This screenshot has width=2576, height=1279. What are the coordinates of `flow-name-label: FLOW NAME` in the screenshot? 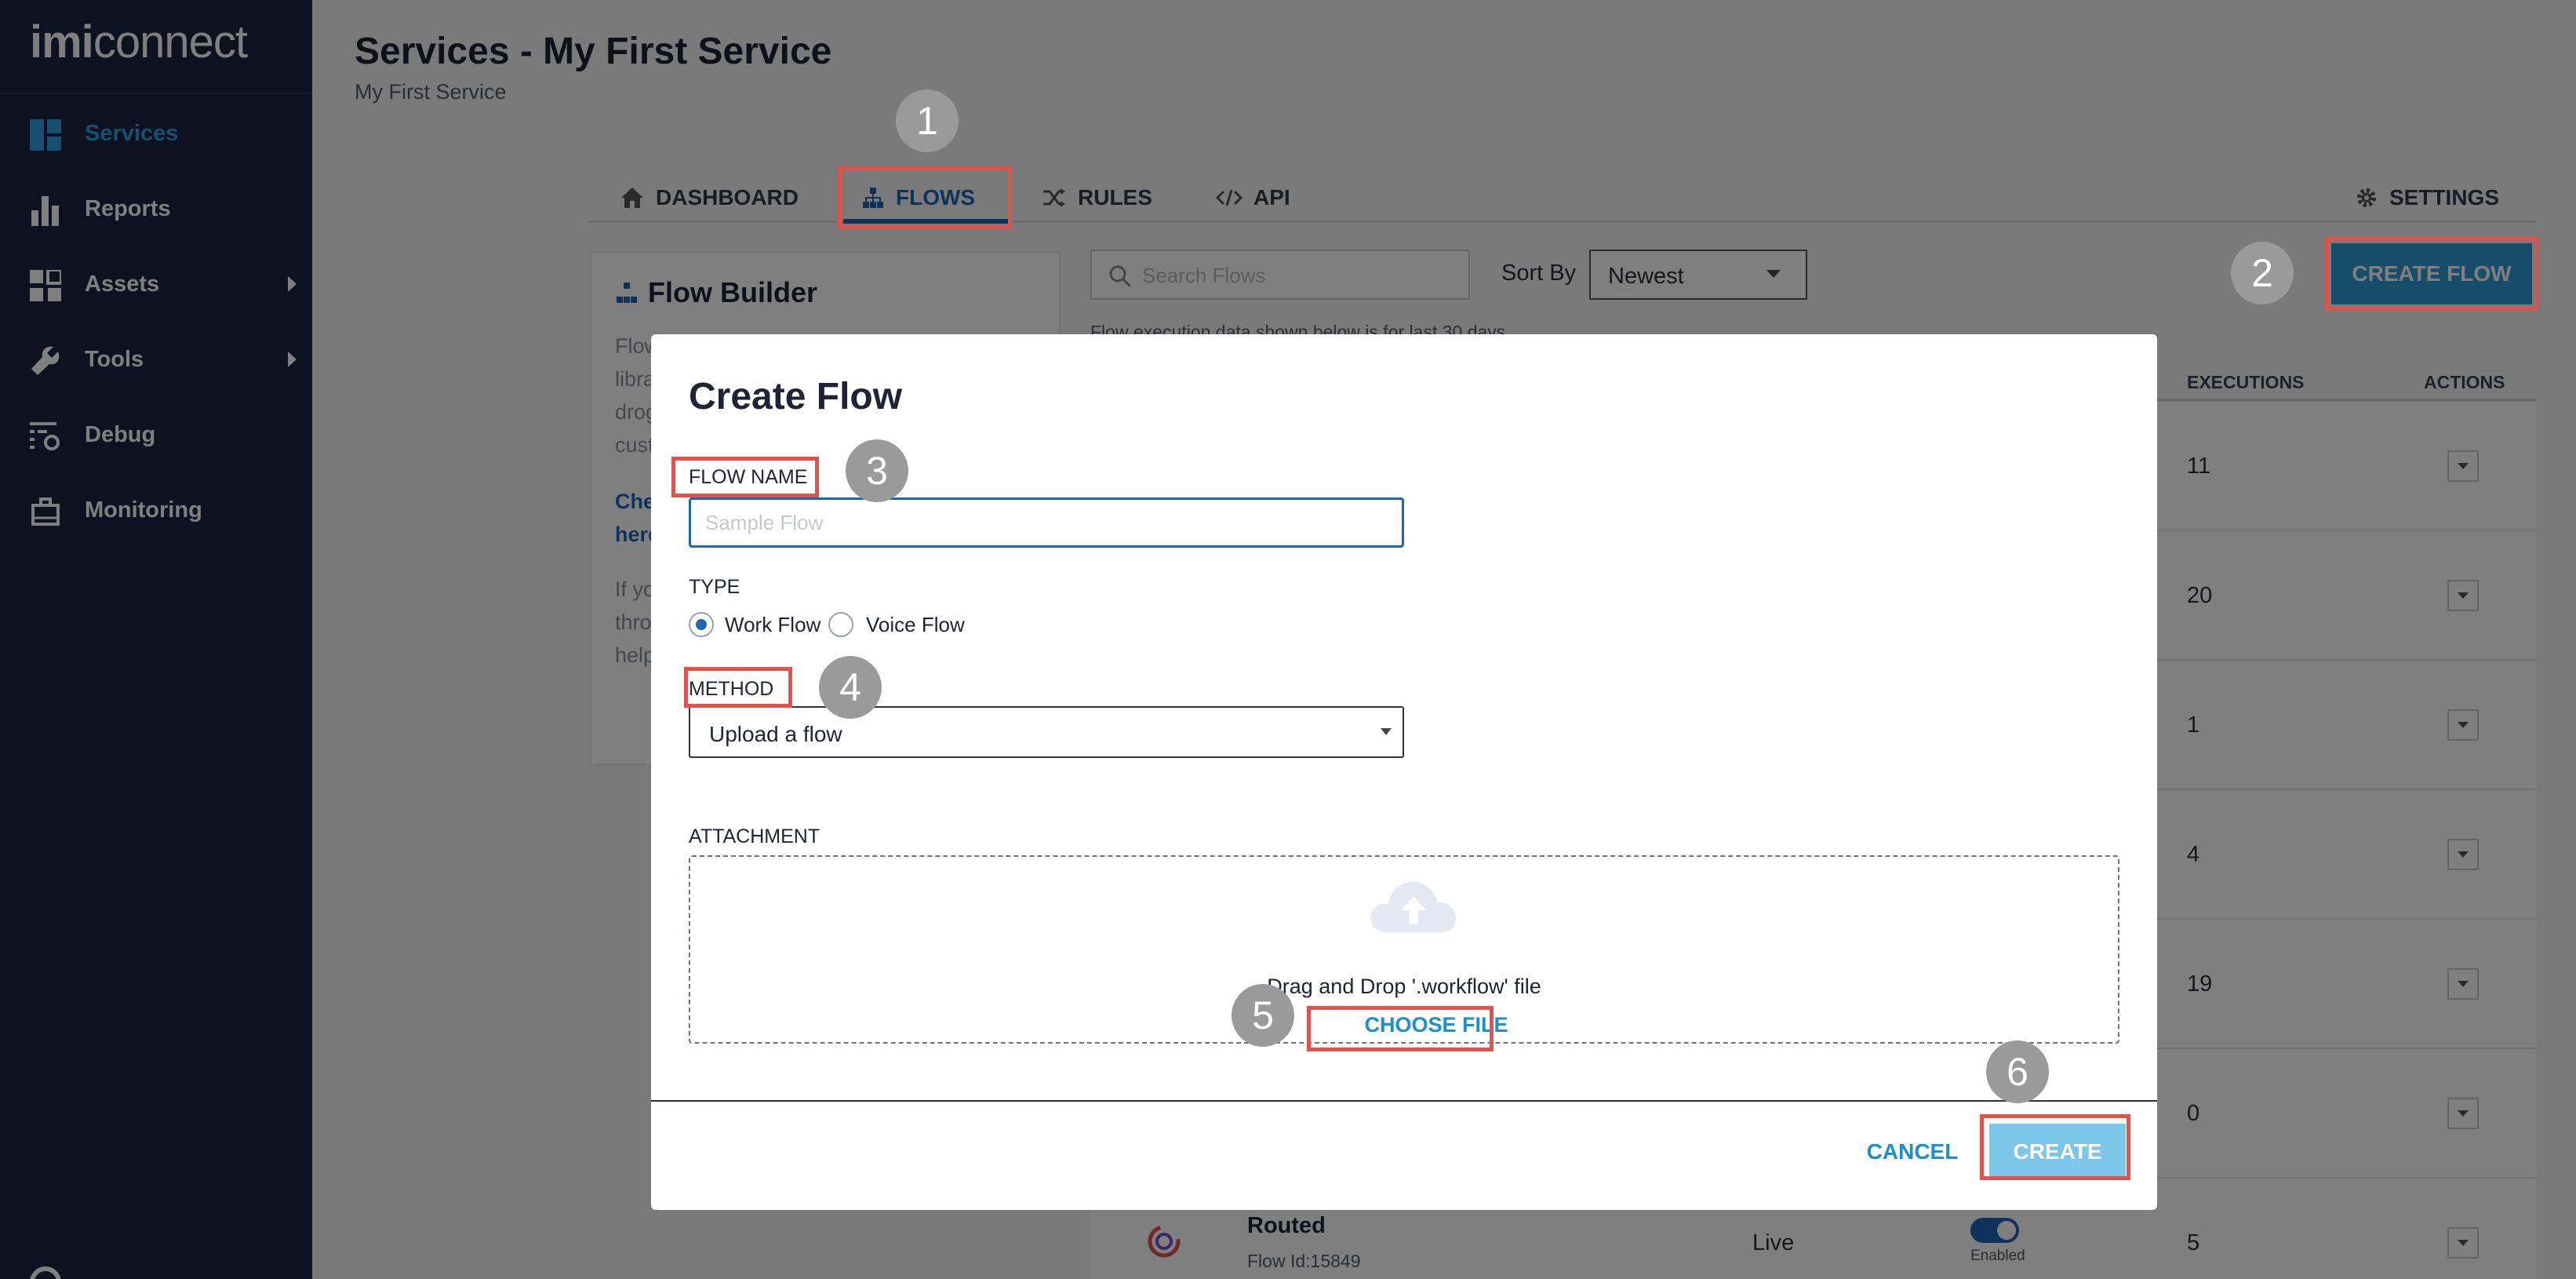 It's located at (748, 477).